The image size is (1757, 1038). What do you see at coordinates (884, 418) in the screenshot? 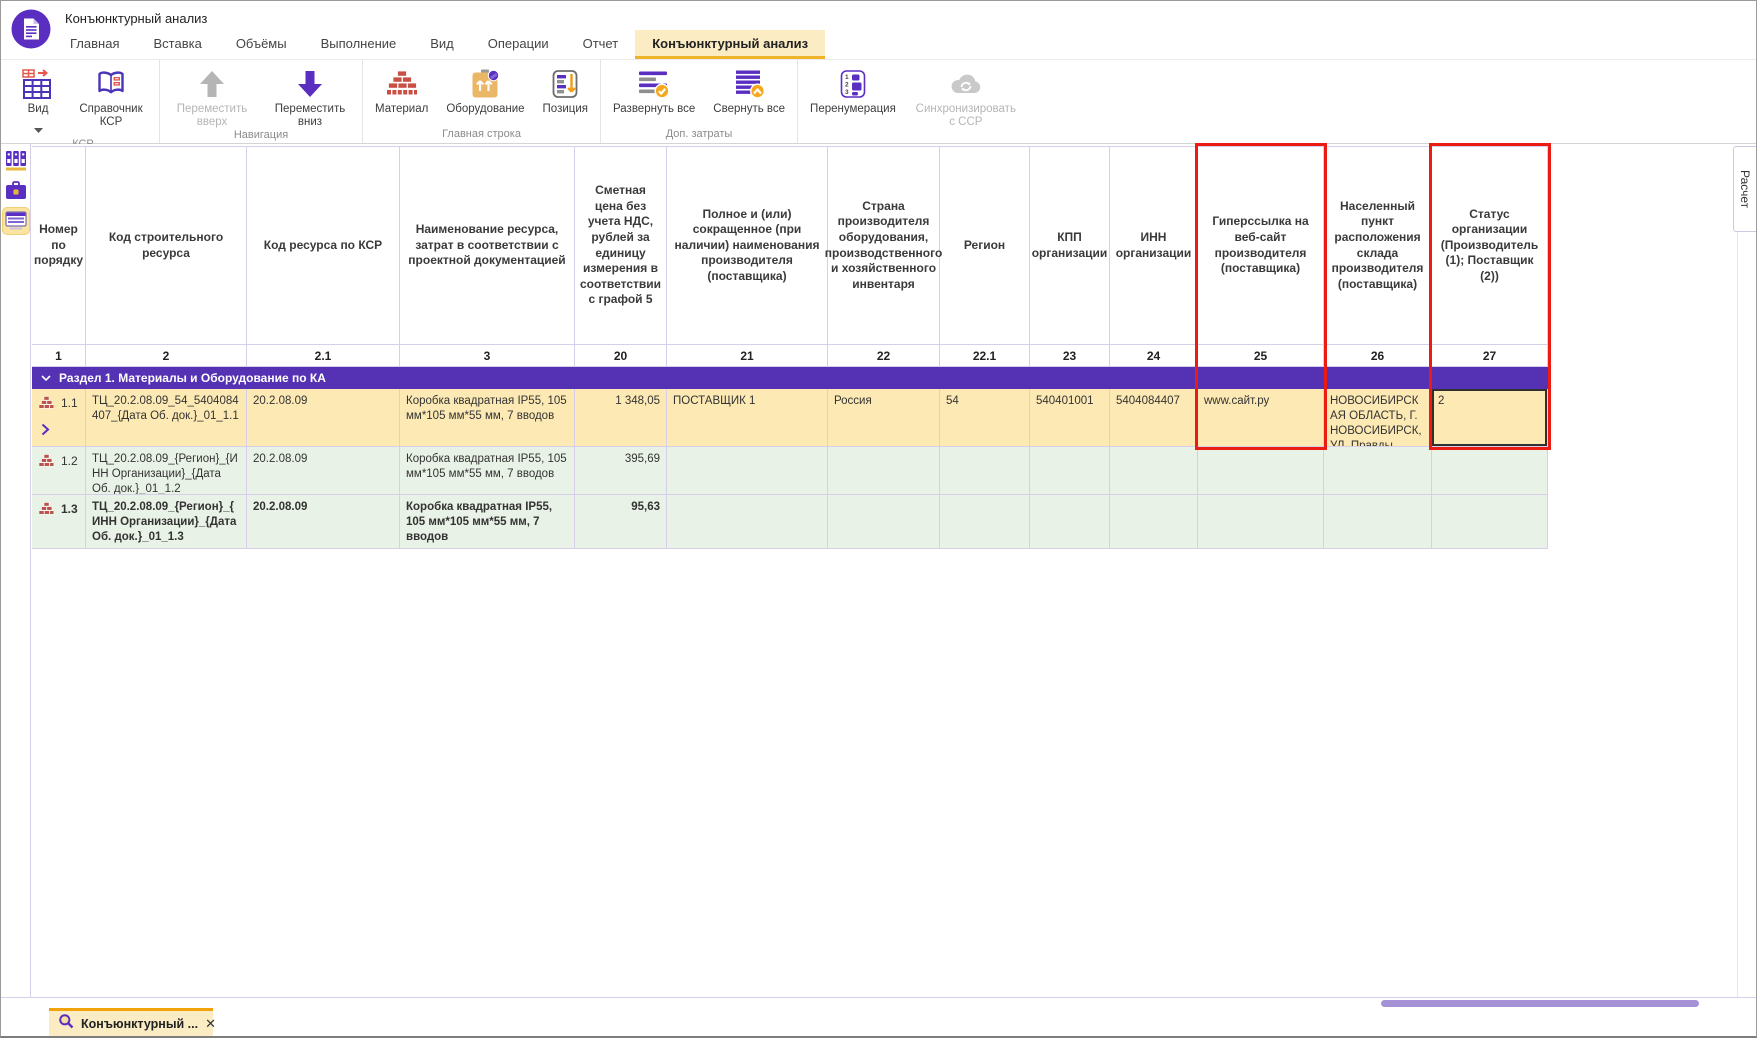
I see `cell-country: Россия` at bounding box center [884, 418].